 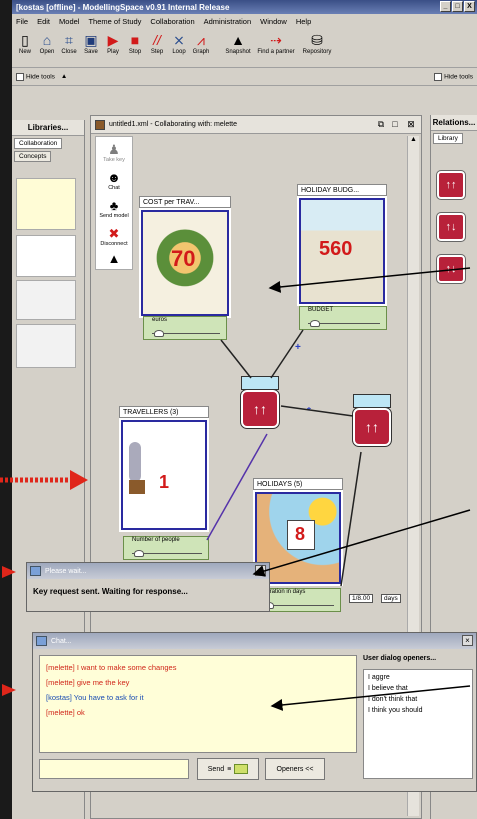 What do you see at coordinates (25, 39) in the screenshot?
I see `new-icon: ▯` at bounding box center [25, 39].